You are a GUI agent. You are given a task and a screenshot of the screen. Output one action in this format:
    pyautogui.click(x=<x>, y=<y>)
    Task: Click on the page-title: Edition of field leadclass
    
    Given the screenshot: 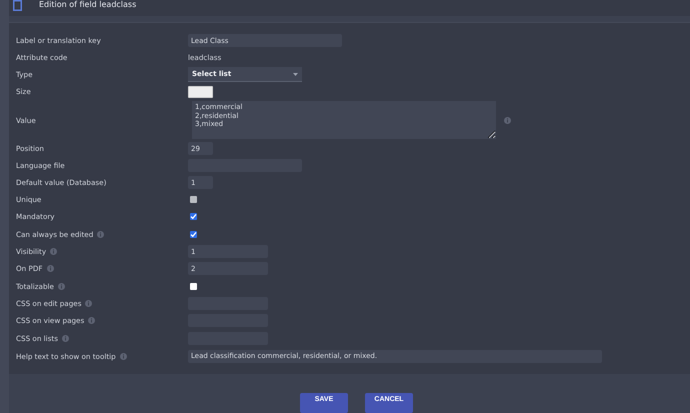 What is the action you would take?
    pyautogui.click(x=87, y=4)
    